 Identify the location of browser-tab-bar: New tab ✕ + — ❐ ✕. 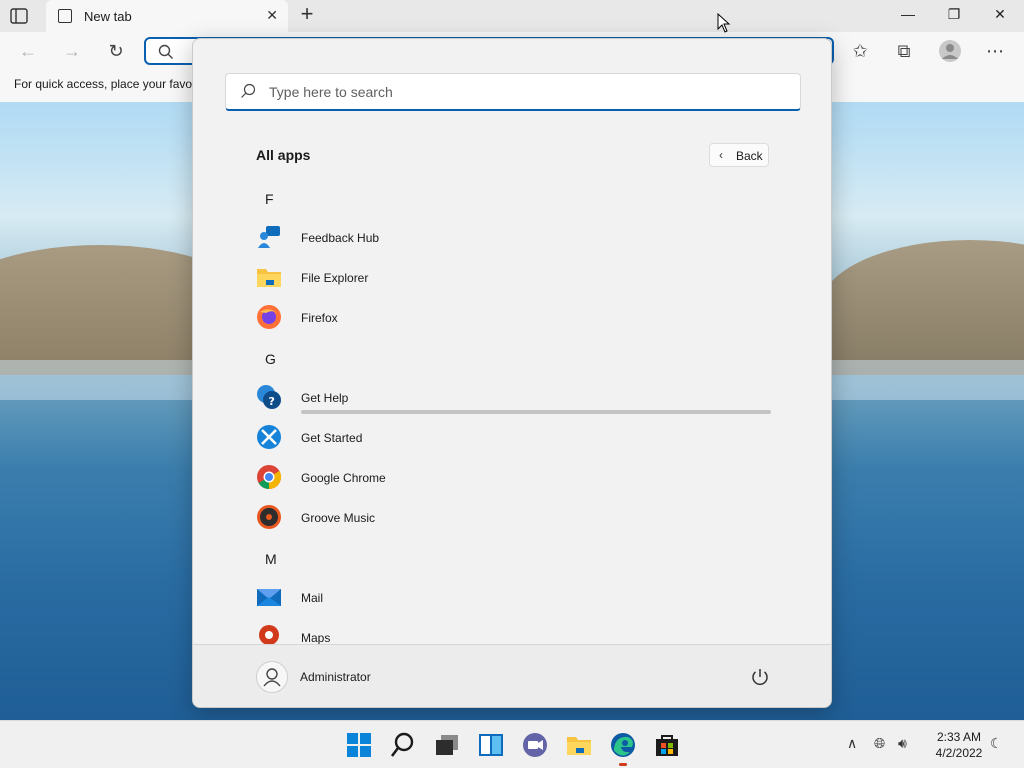
(512, 16).